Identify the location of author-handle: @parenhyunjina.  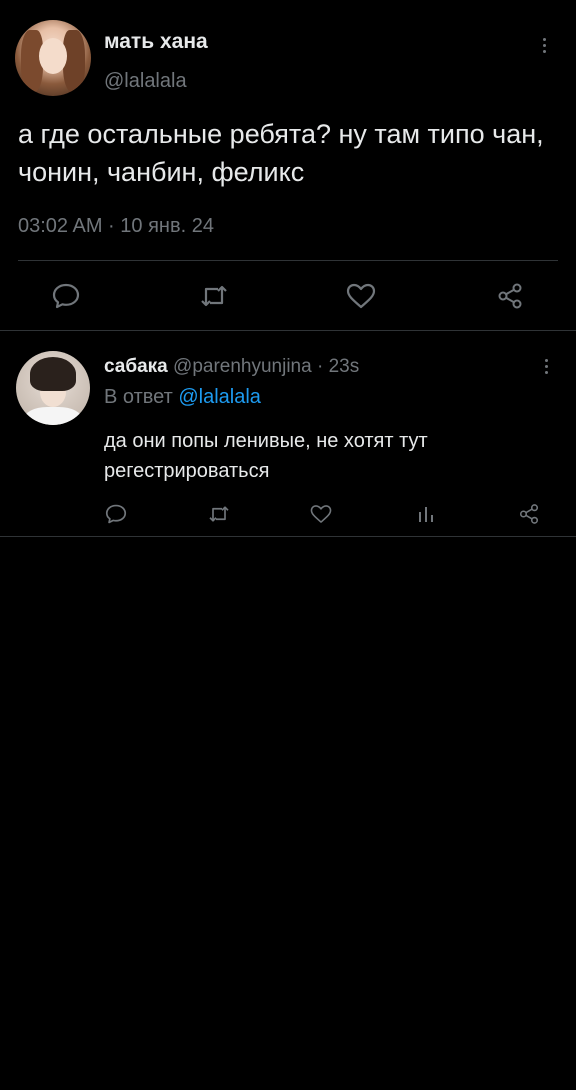
(242, 366).